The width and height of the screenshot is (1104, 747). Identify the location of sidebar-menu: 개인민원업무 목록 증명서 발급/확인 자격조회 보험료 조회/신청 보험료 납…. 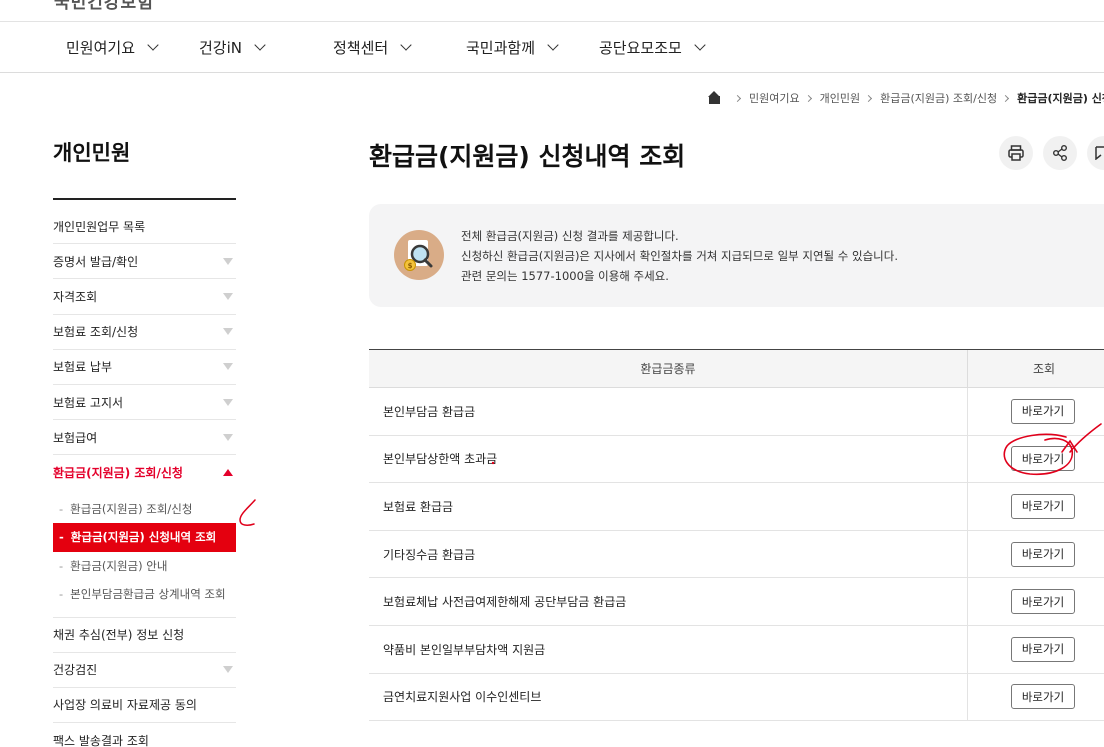
(144, 478).